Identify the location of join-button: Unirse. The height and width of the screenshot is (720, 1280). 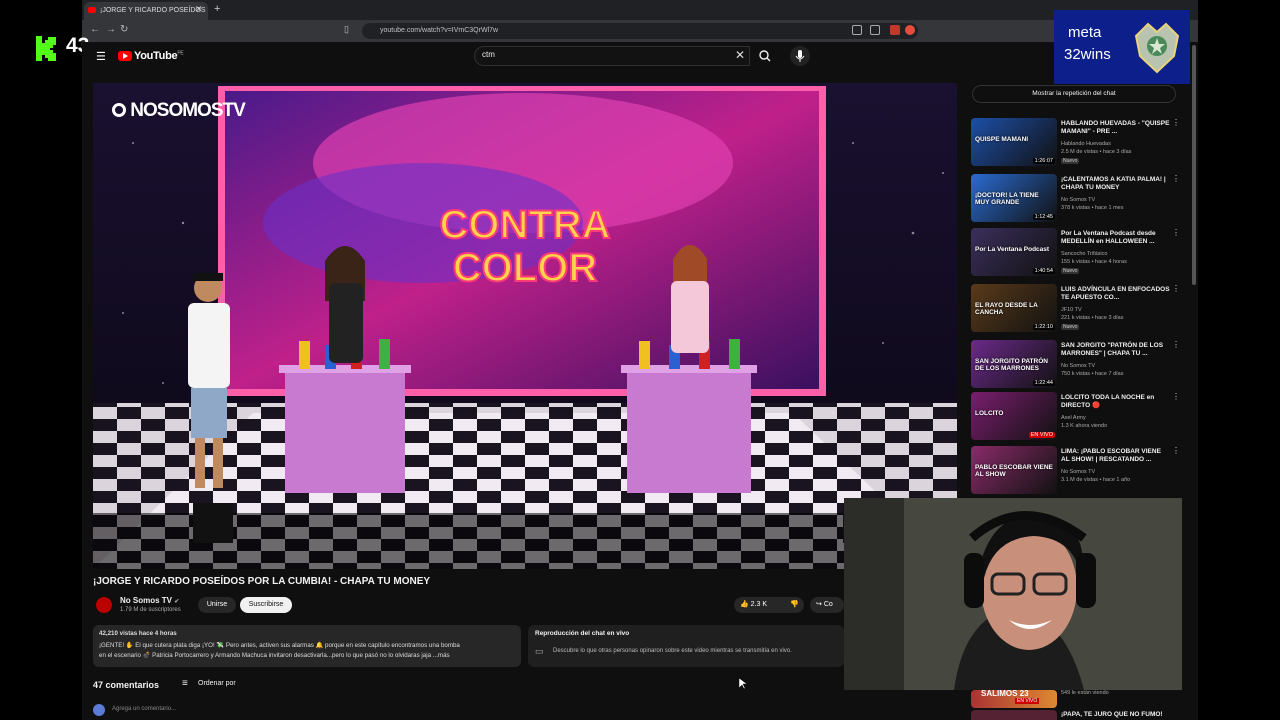
(217, 605).